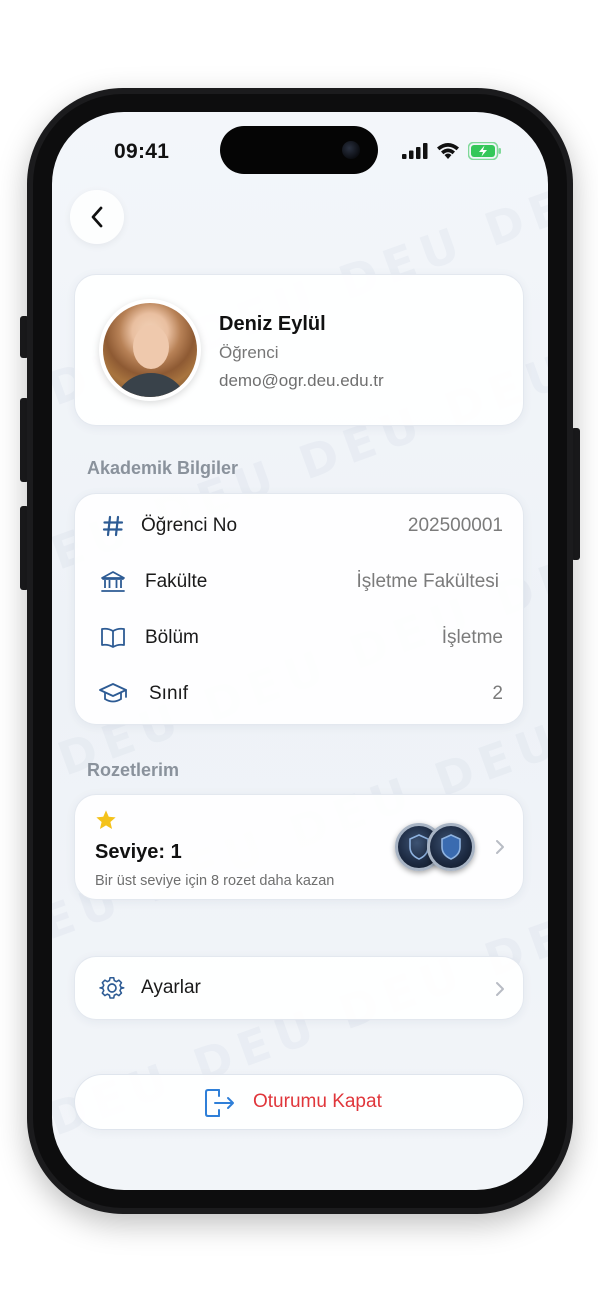 This screenshot has width=598, height=1300. What do you see at coordinates (415, 151) in the screenshot?
I see `cellular-signal-icon` at bounding box center [415, 151].